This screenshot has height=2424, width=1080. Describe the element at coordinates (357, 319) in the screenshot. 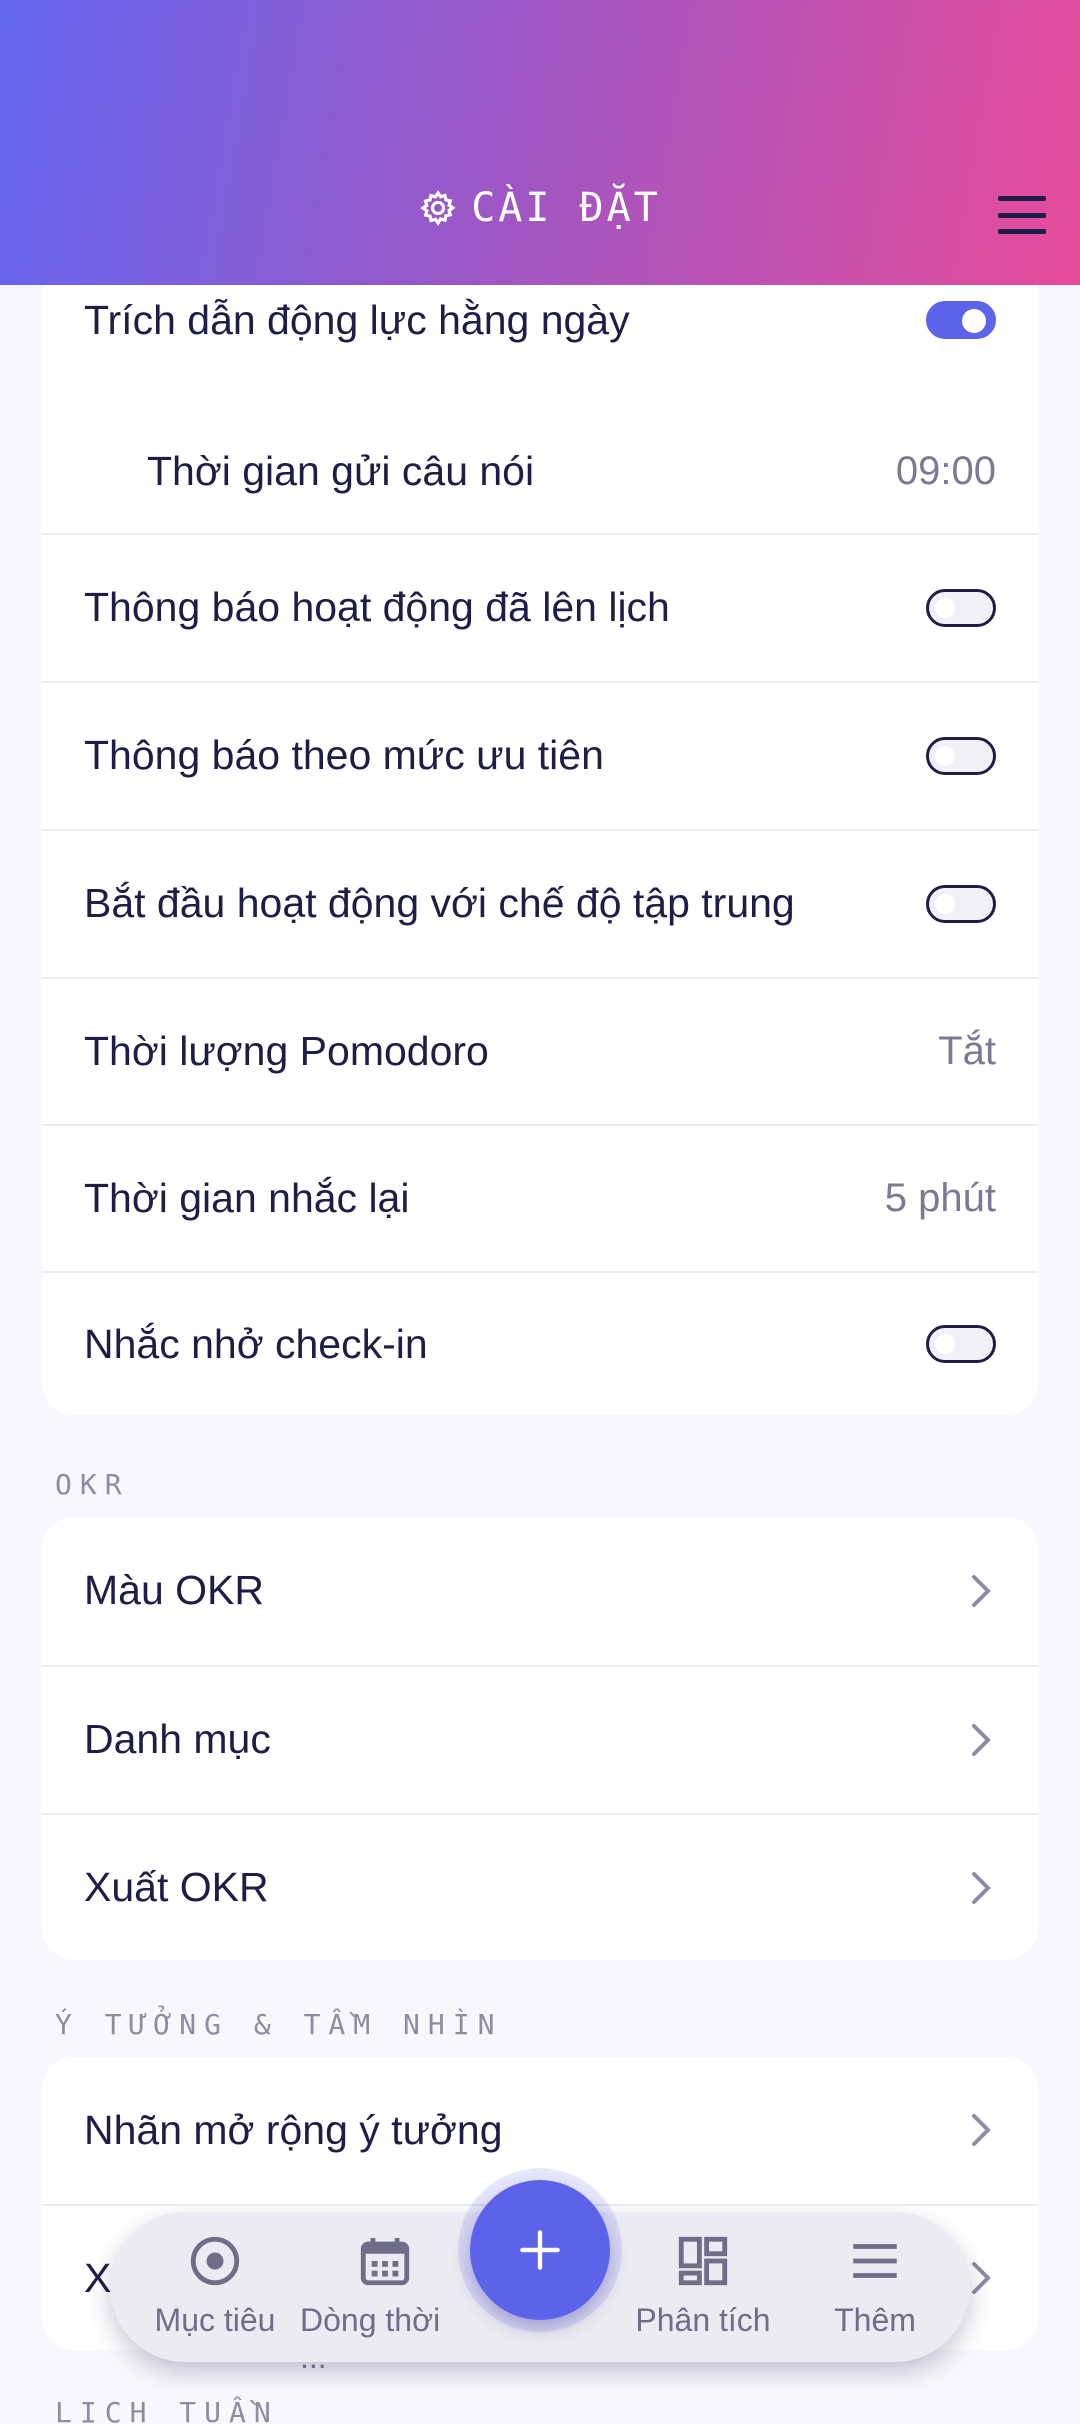

I see `daily-quote-label: Trích dẫn động lực hằng ngày` at that location.